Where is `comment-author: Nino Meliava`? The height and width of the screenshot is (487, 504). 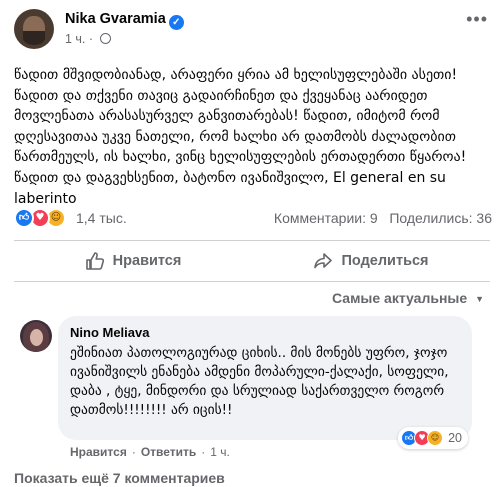
comment-author: Nino Meliava is located at coordinates (265, 332).